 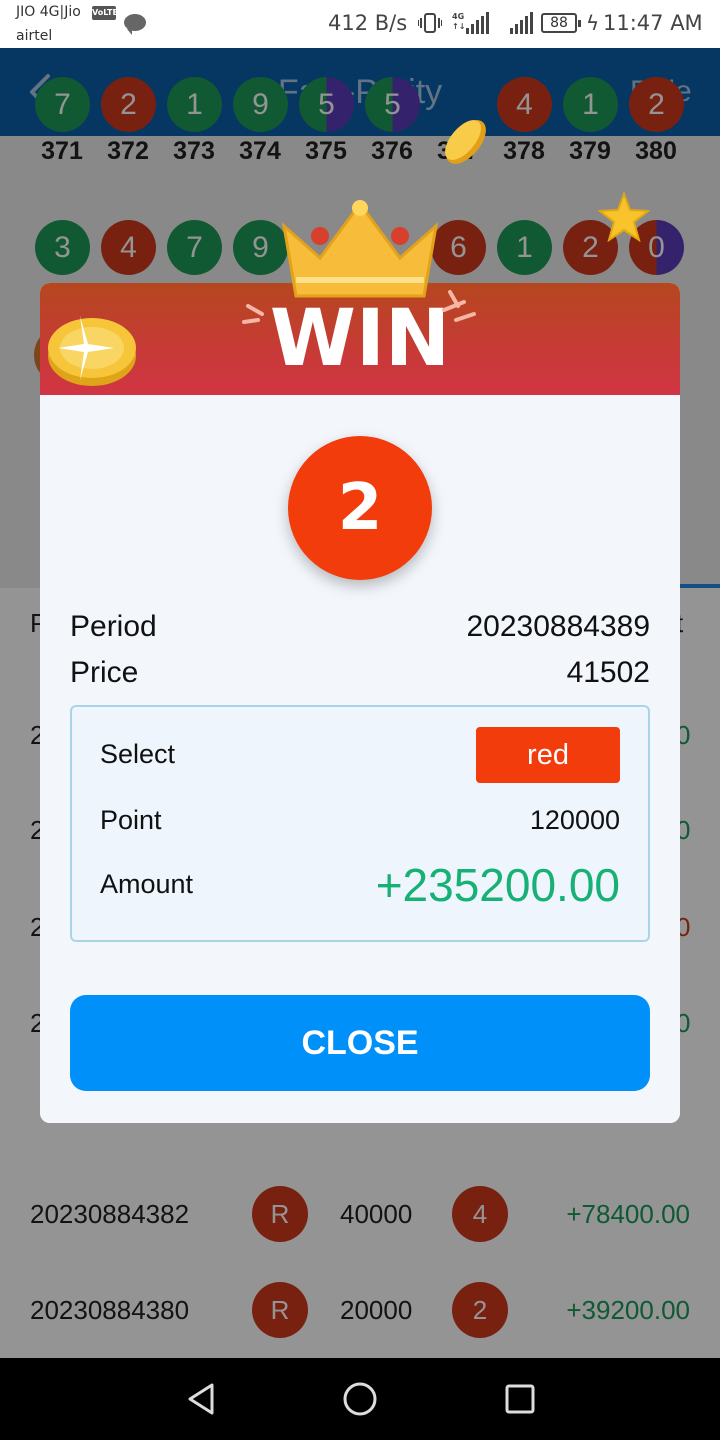 I want to click on circle-home-icon, so click(x=360, y=1399).